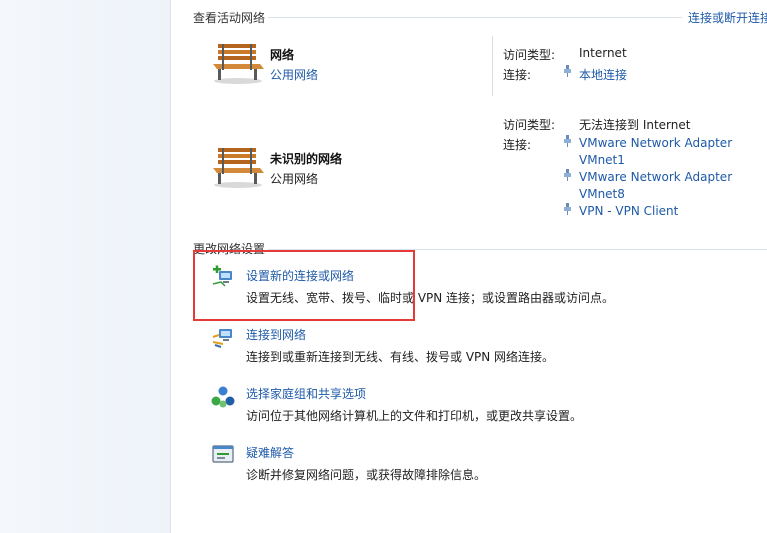  I want to click on access-type-value: Internet, so click(603, 53).